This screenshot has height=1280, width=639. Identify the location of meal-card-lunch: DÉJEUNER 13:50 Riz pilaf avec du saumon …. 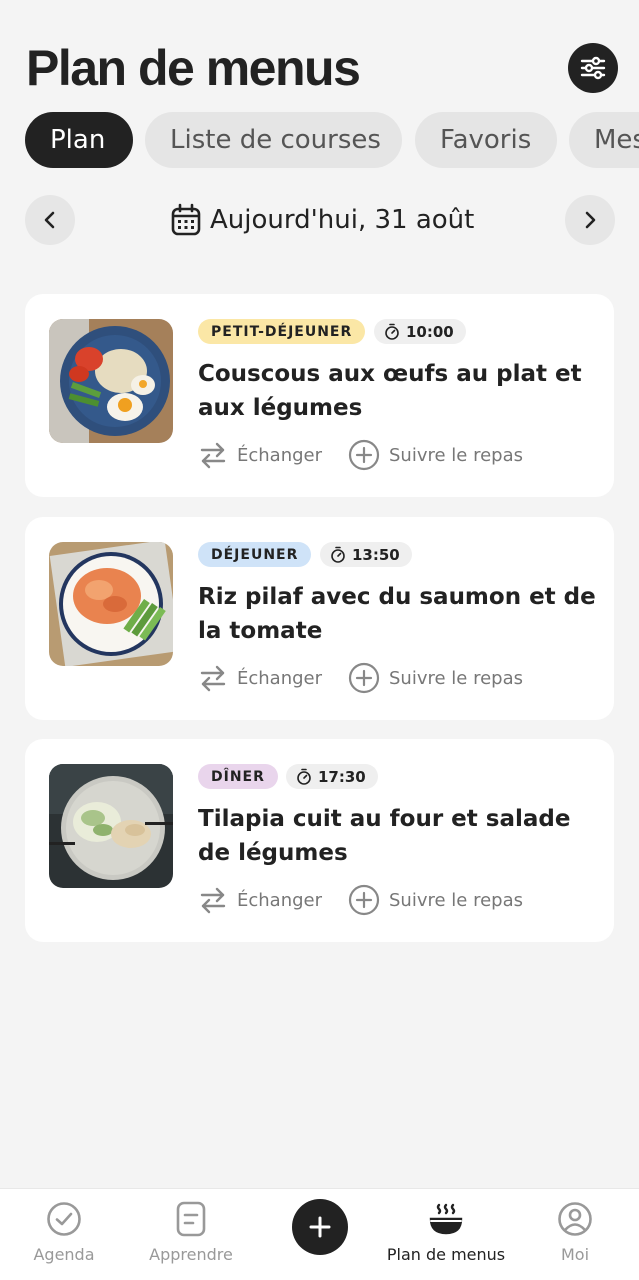
(319, 618).